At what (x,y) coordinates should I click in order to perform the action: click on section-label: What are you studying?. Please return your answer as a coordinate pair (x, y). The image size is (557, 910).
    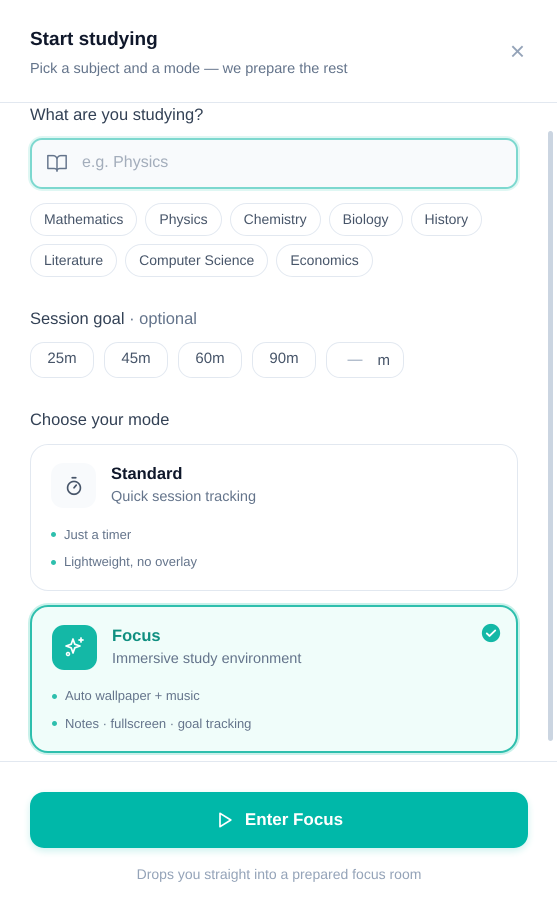
    Looking at the image, I should click on (117, 115).